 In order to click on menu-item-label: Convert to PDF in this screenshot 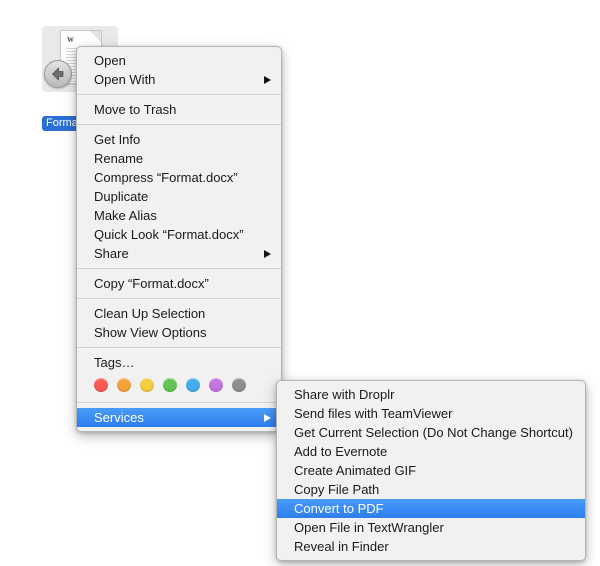, I will do `click(339, 508)`.